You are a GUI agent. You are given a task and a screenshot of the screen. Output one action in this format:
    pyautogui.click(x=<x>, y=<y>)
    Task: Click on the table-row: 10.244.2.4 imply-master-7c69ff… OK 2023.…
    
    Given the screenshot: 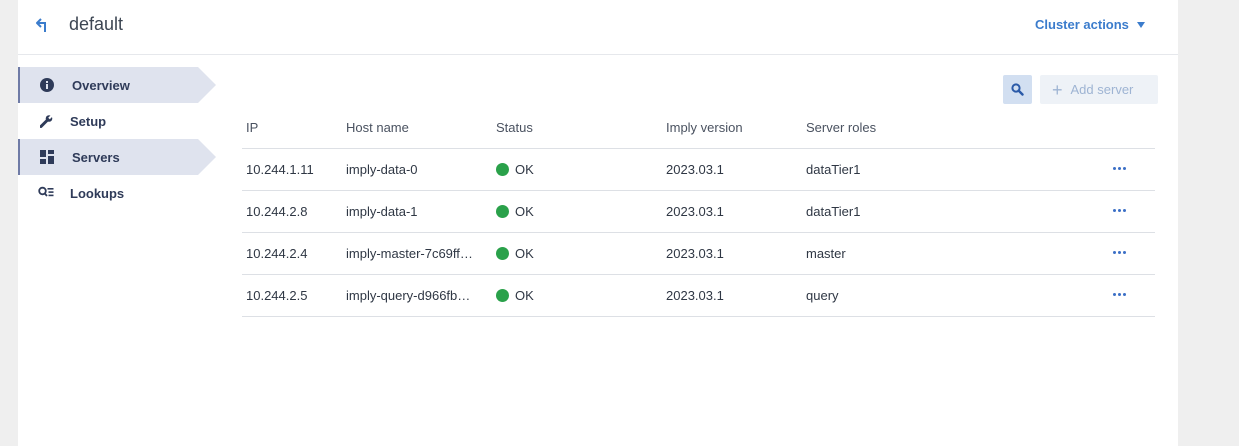 What is the action you would take?
    pyautogui.click(x=698, y=254)
    